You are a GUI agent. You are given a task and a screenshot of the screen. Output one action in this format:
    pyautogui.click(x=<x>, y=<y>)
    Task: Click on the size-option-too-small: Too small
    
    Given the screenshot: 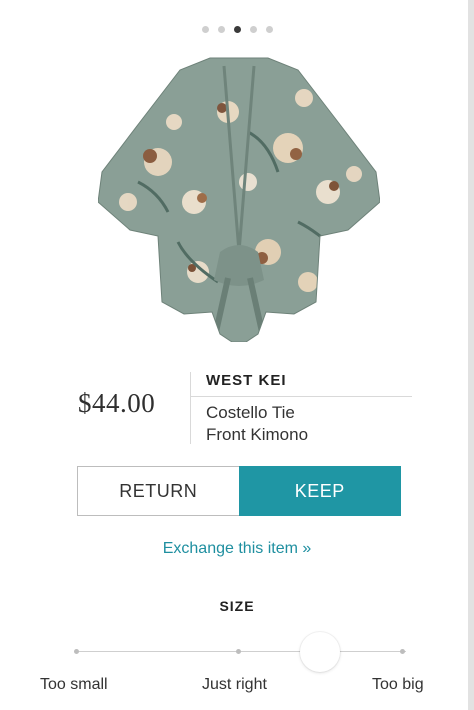 What is the action you would take?
    pyautogui.click(x=74, y=685)
    